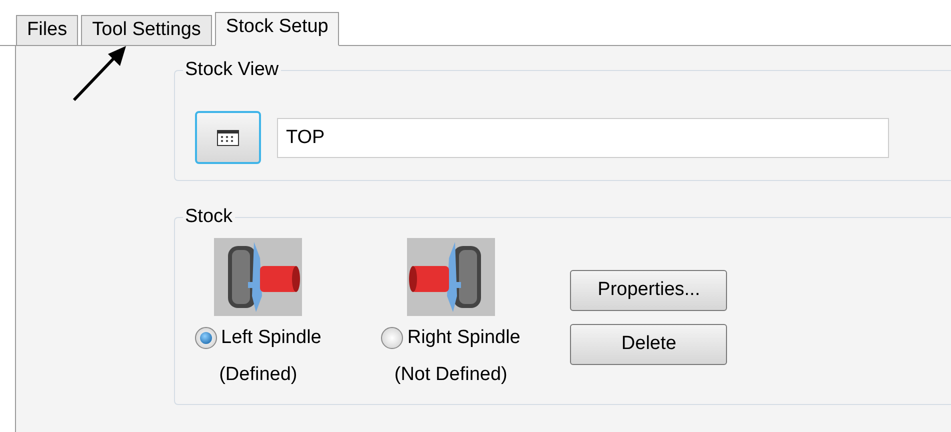  What do you see at coordinates (258, 374) in the screenshot?
I see `spindle-status: (Defined)` at bounding box center [258, 374].